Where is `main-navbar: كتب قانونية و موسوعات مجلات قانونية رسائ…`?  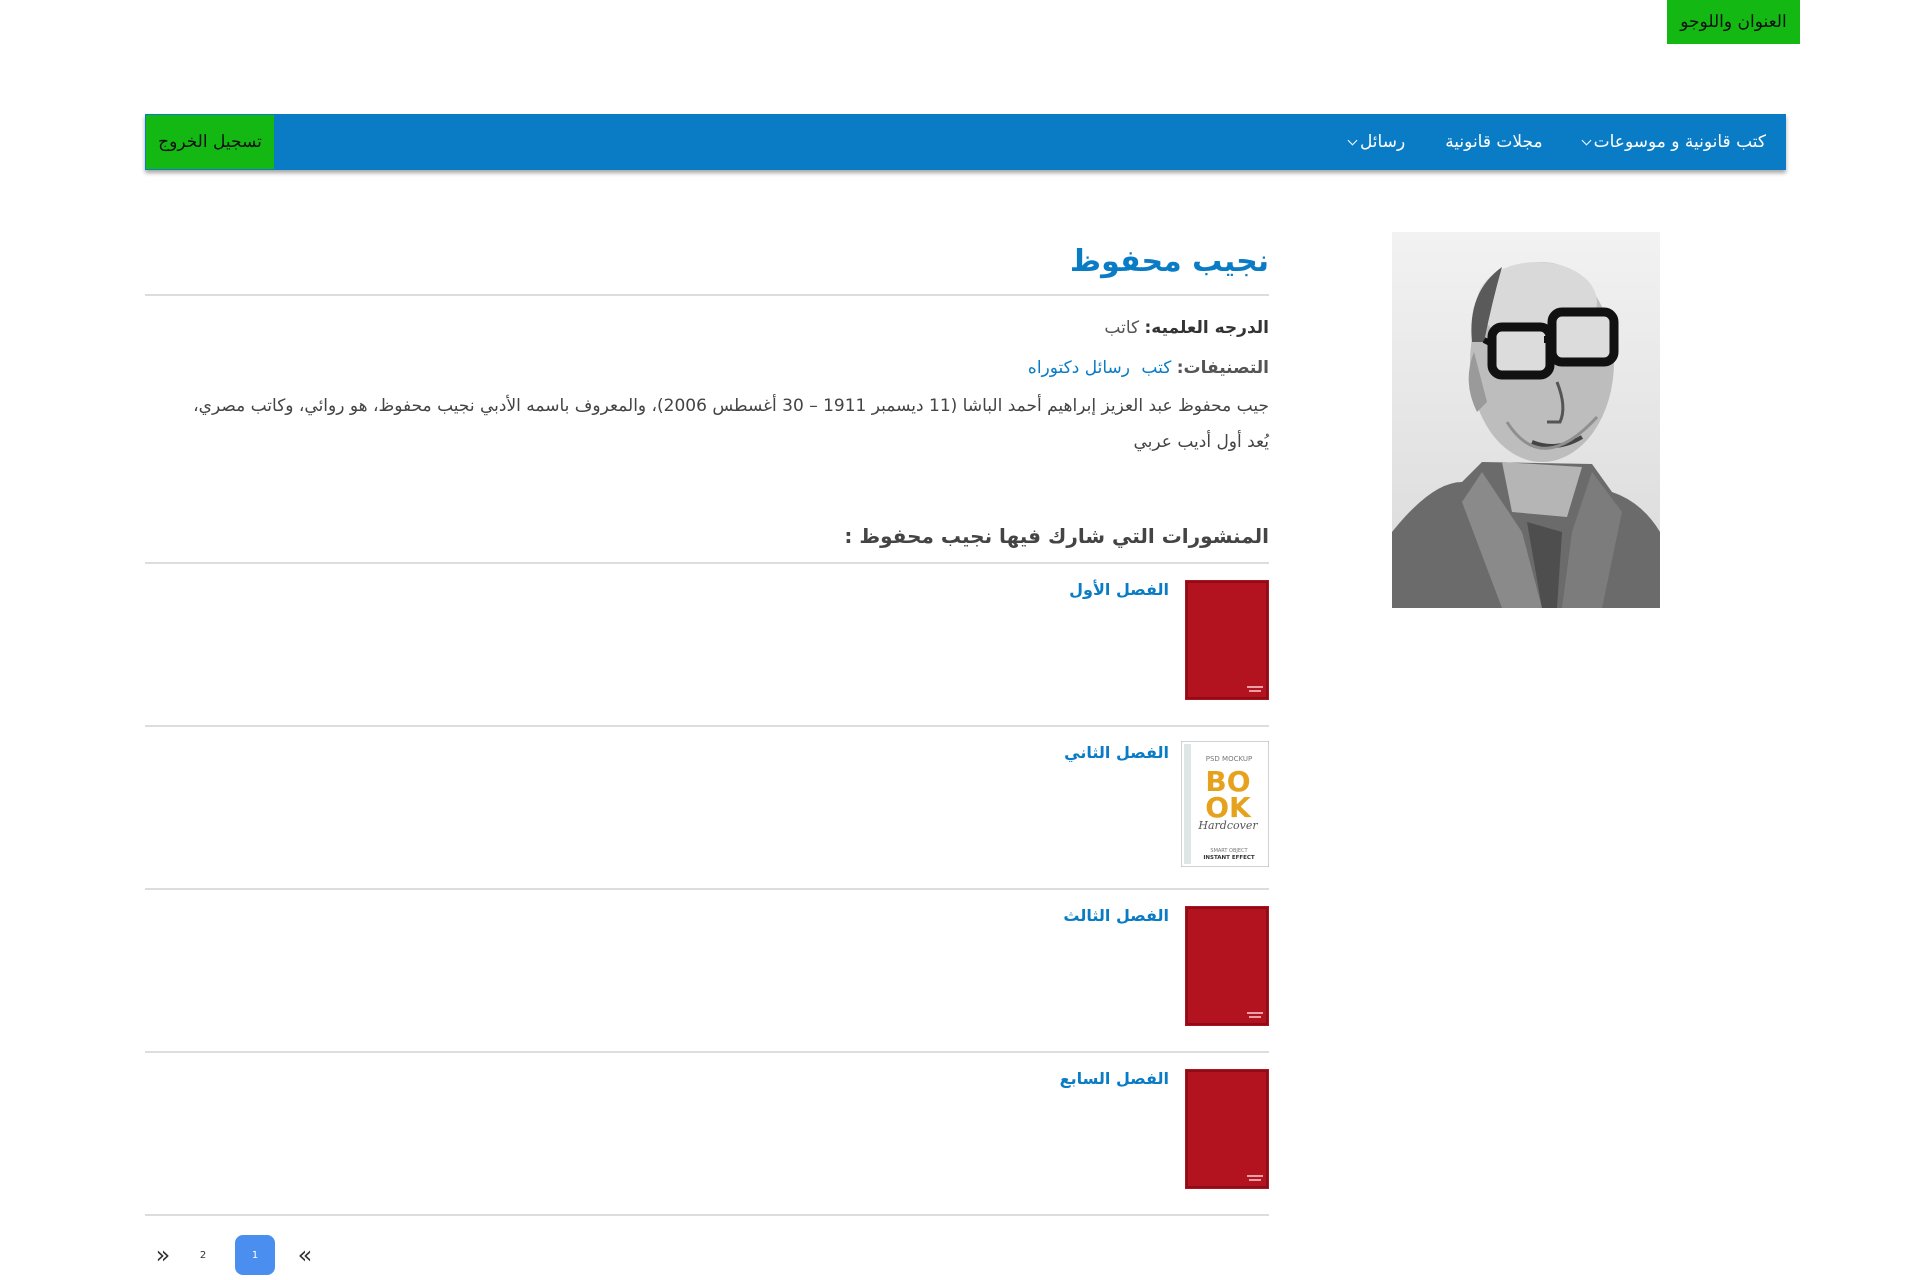
main-navbar: كتب قانونية و موسوعات مجلات قانونية رسائ… is located at coordinates (965, 142).